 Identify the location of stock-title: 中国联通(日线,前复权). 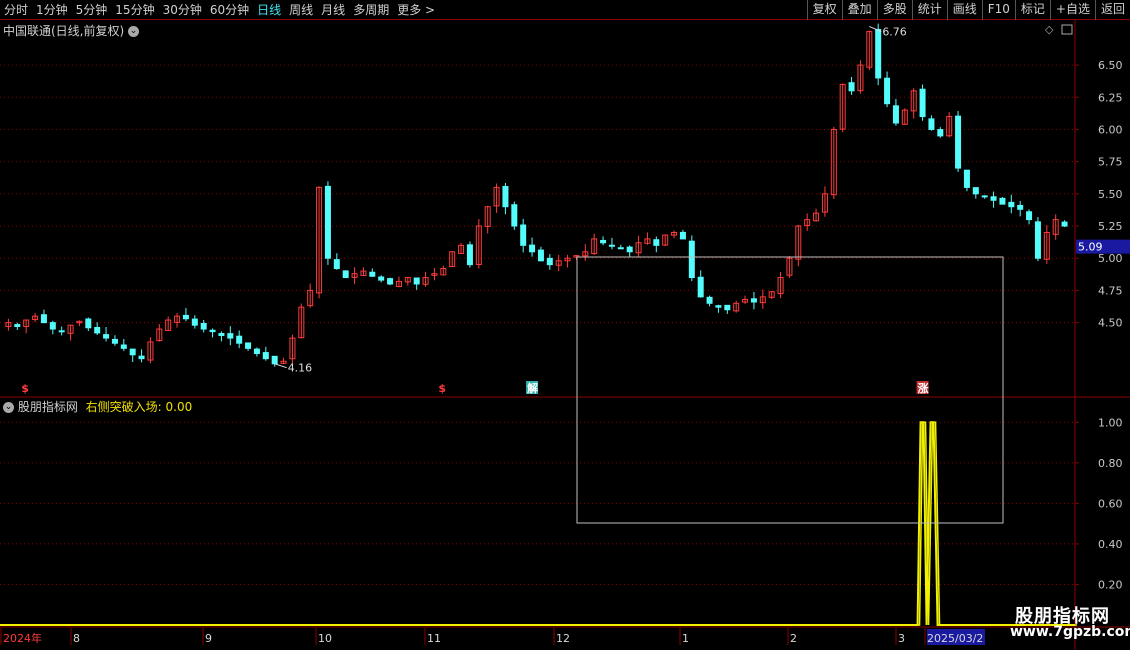
(63, 31).